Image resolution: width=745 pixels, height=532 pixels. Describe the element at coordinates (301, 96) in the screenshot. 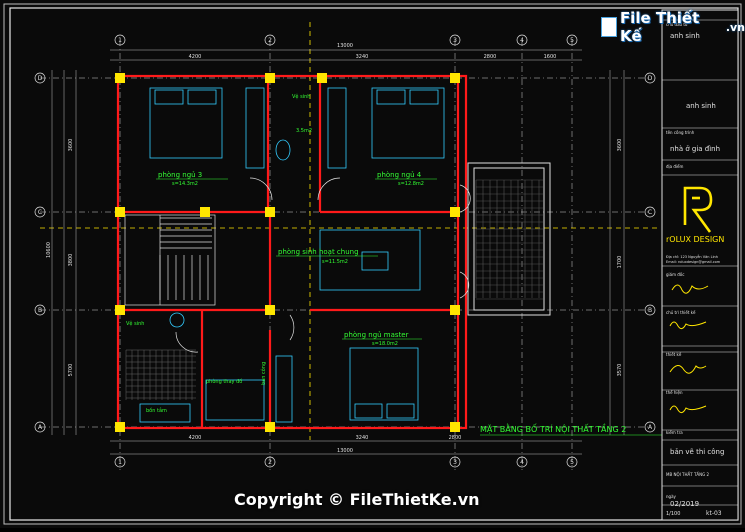

I see `room-wc-top: Vệ sinh` at that location.